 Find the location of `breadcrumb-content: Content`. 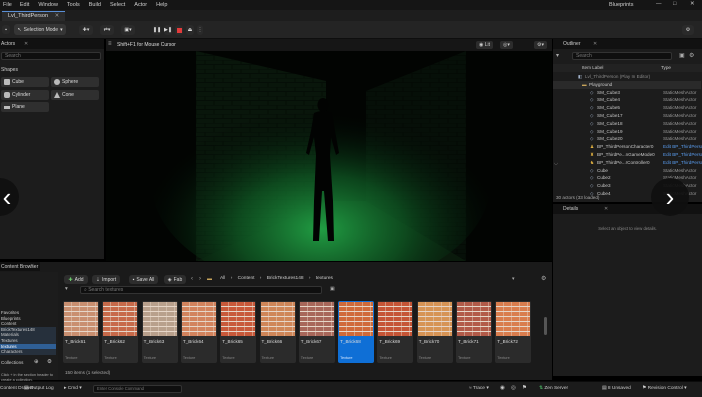

breadcrumb-content: Content is located at coordinates (246, 278).